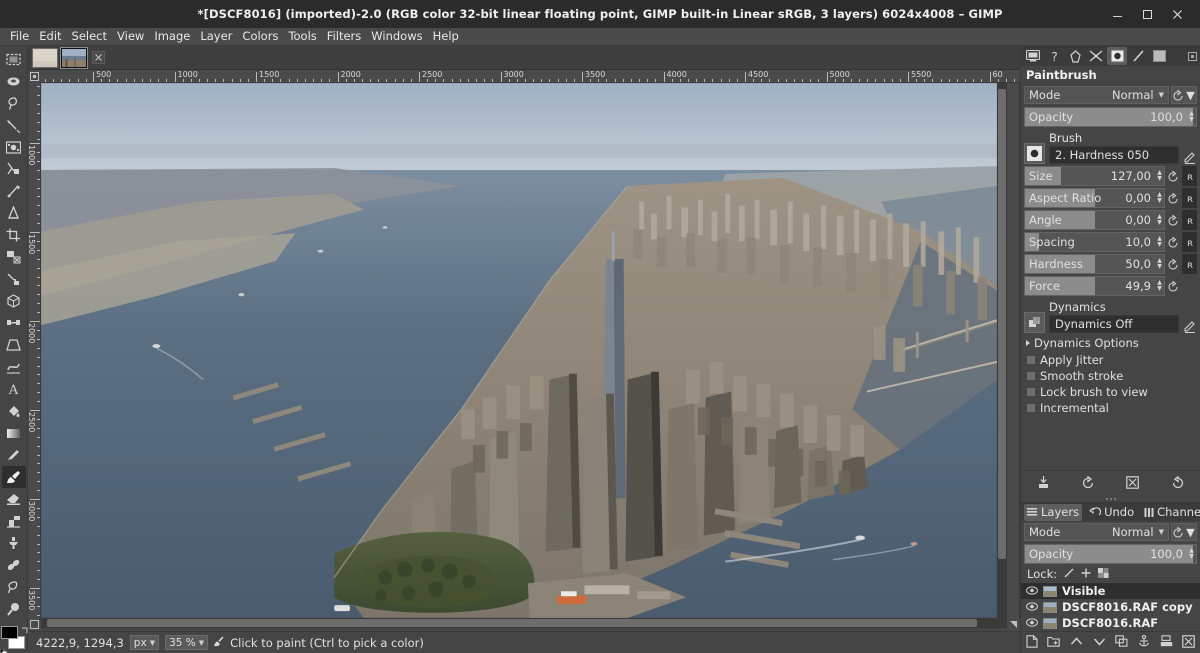  Describe the element at coordinates (1002, 350) in the screenshot. I see `canvas-vertical-scrollbar` at that location.